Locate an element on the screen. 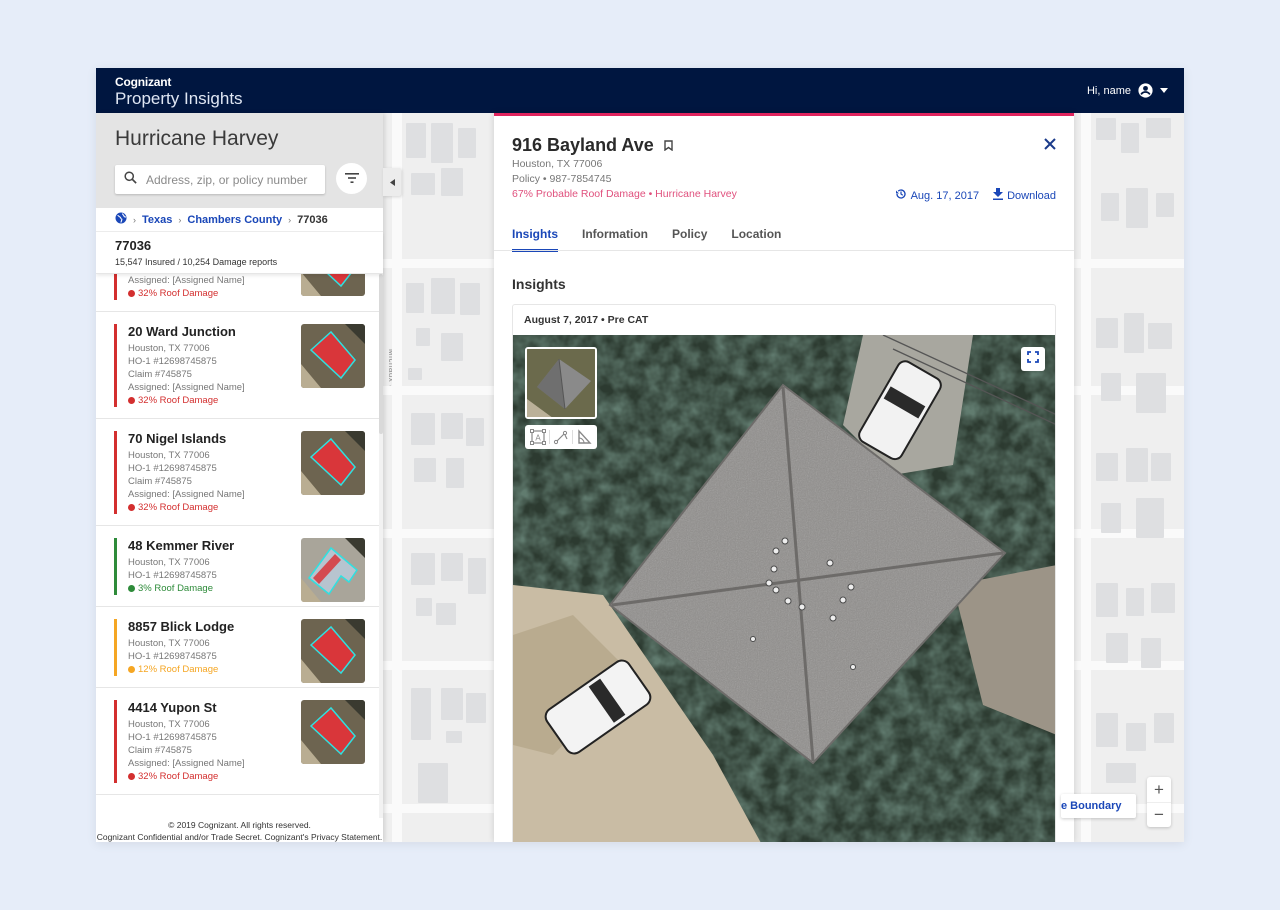 This screenshot has width=1280, height=910. top-bar: Cognizant Property Insights Hi, name is located at coordinates (640, 90).